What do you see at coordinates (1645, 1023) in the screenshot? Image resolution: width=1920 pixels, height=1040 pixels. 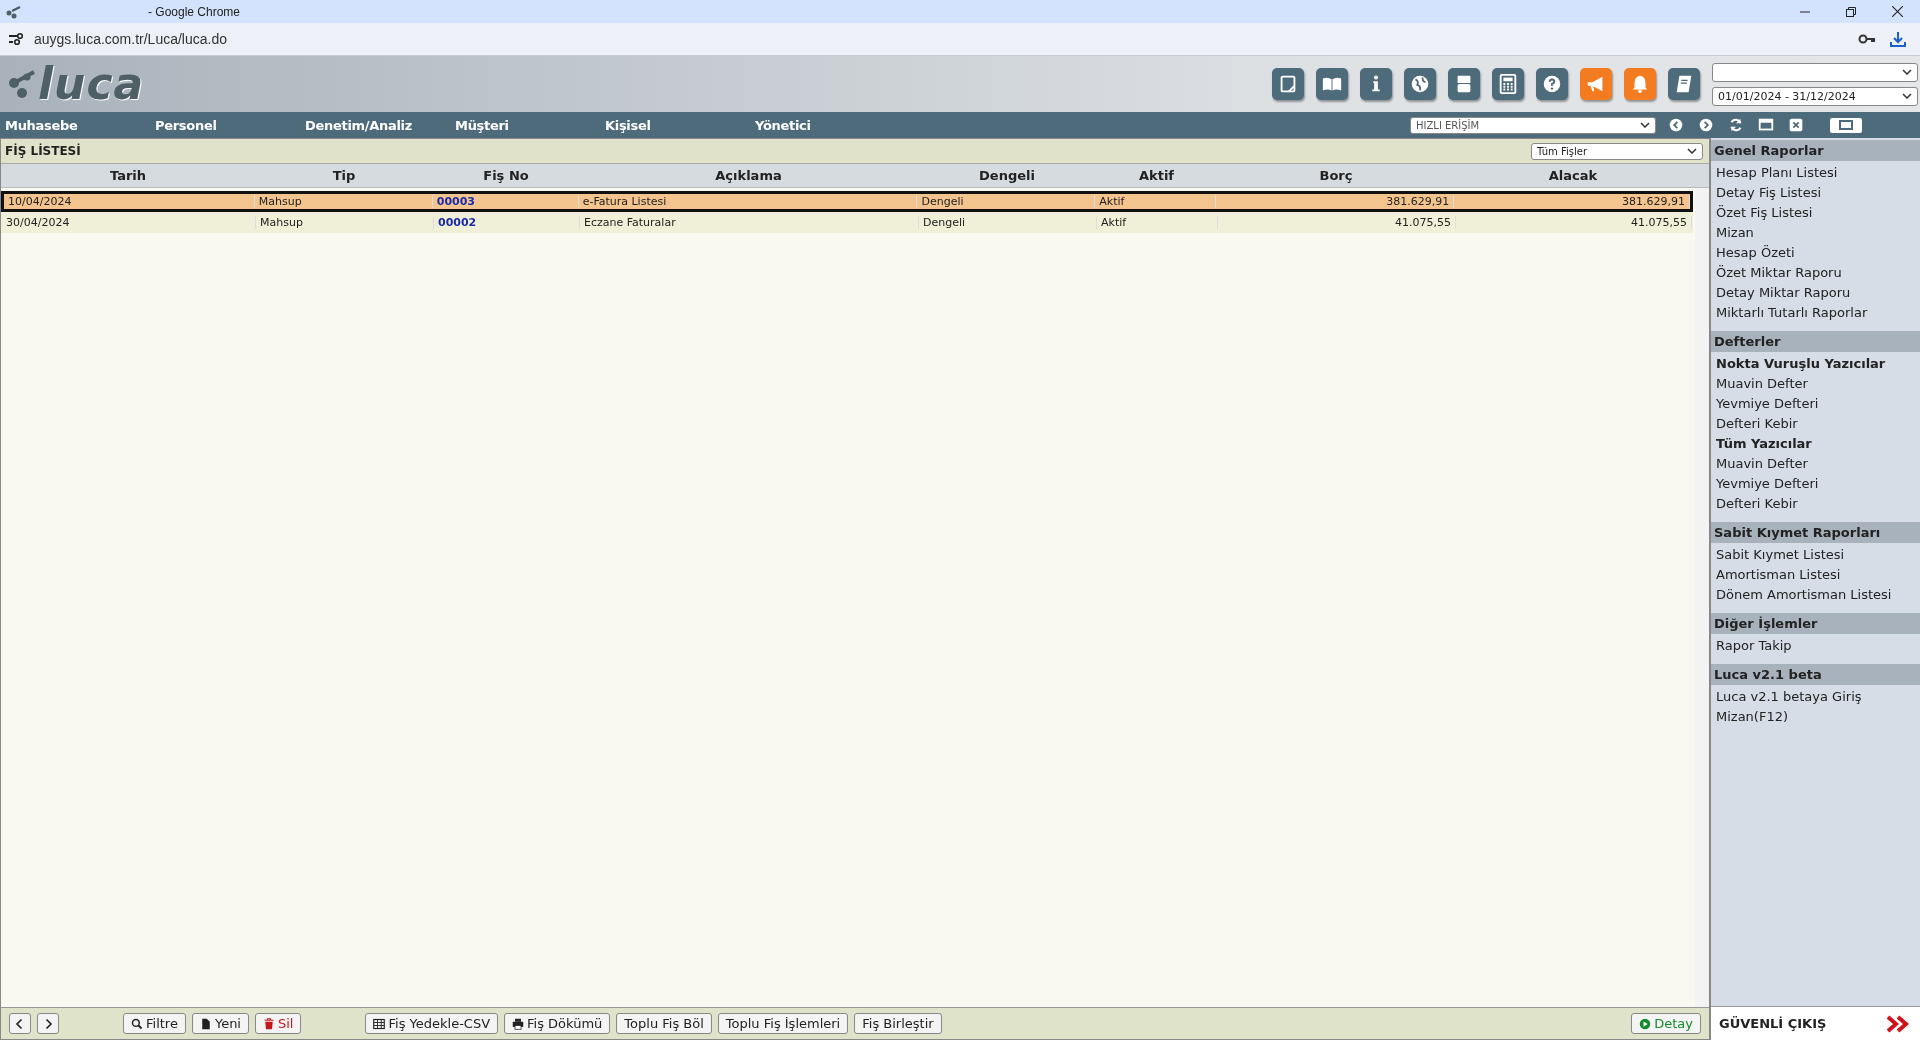 I see `play-icon` at bounding box center [1645, 1023].